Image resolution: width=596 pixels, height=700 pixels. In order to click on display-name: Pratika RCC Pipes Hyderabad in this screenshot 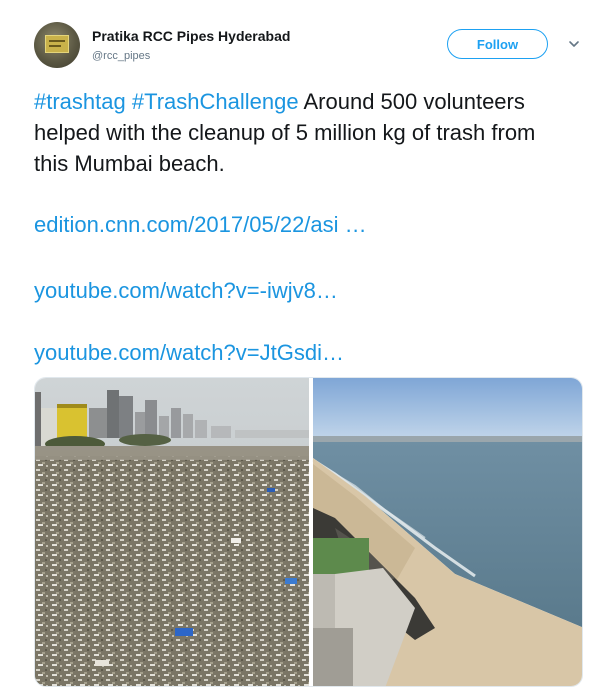, I will do `click(191, 36)`.